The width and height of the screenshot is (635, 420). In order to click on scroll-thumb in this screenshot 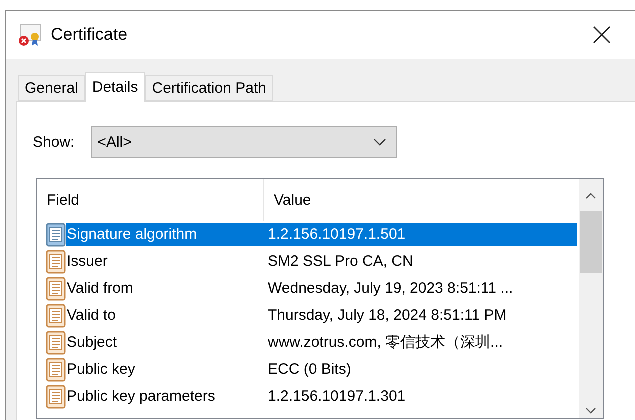, I will do `click(591, 242)`.